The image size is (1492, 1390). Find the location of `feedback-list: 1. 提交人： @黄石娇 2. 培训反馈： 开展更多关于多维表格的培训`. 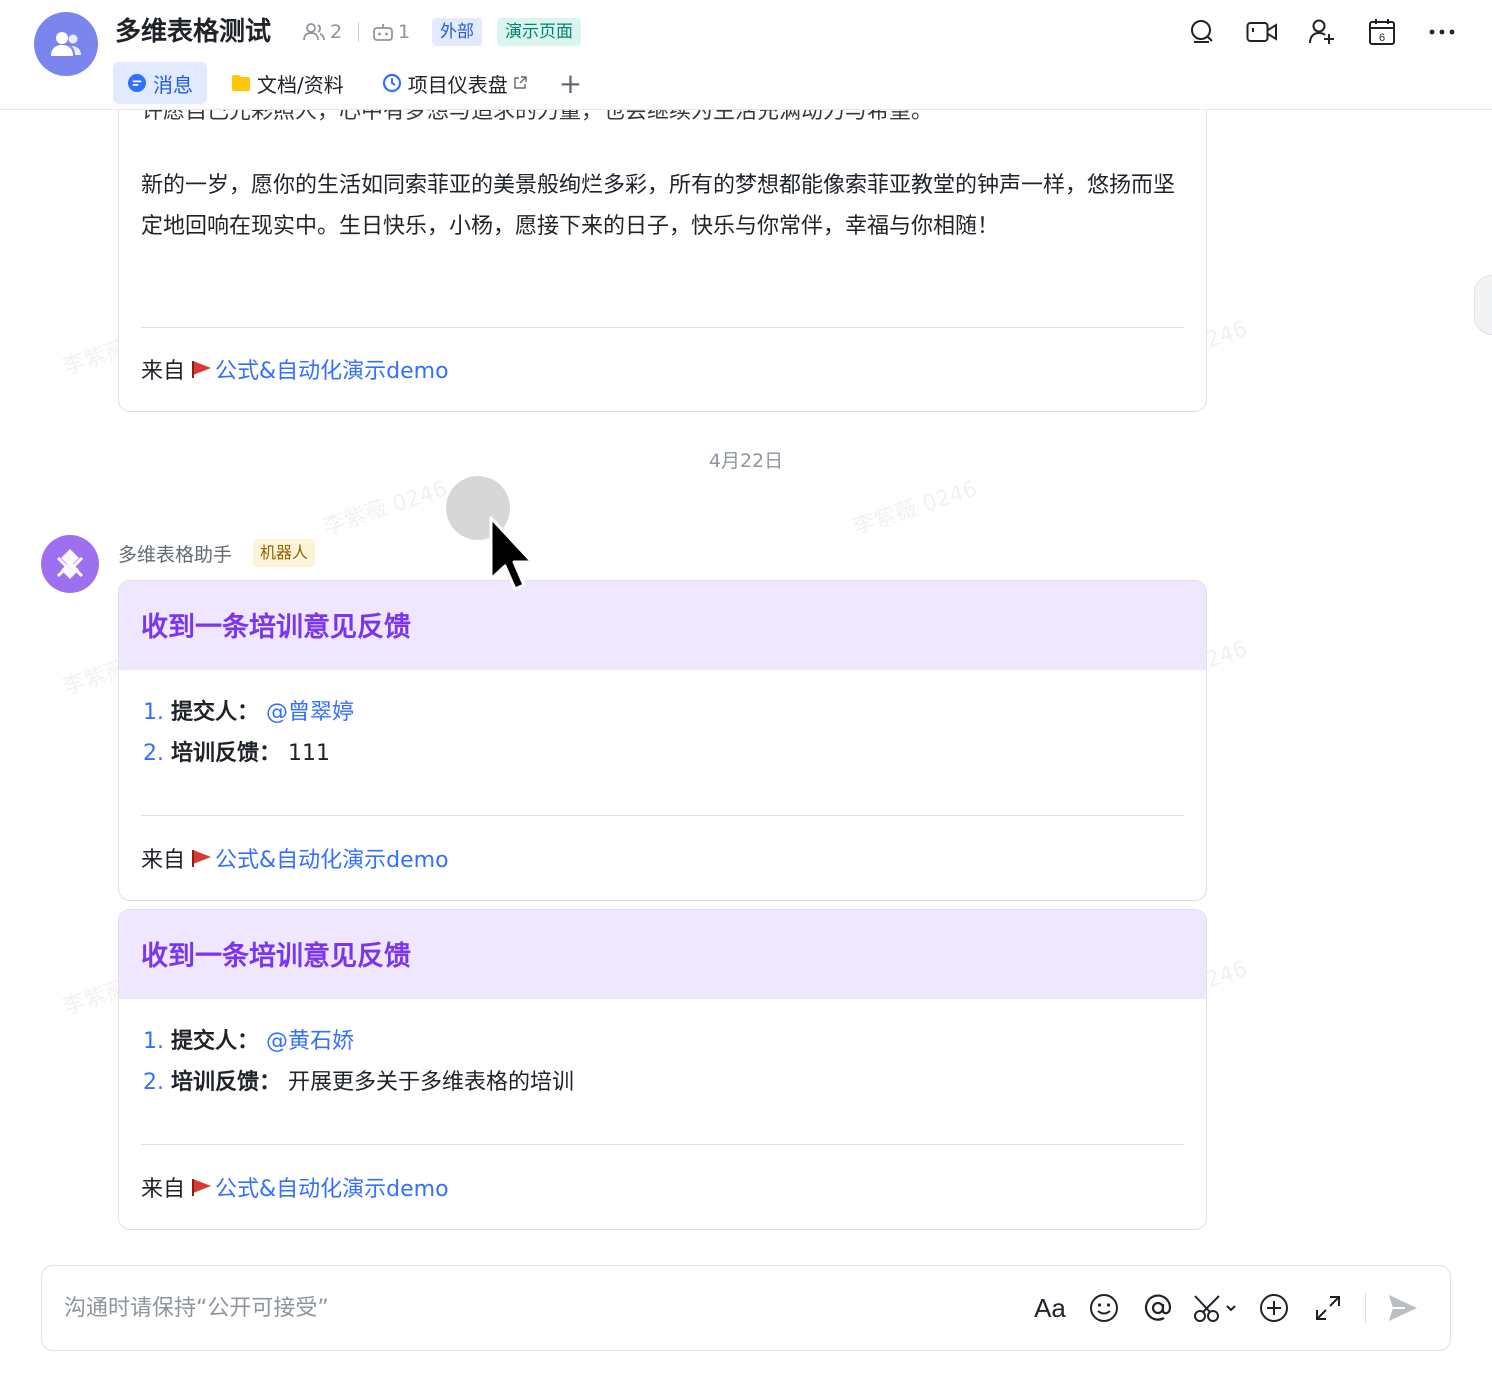

feedback-list: 1. 提交人： @黄石娇 2. 培训反馈： 开展更多关于多维表格的培训 is located at coordinates (358, 1062).